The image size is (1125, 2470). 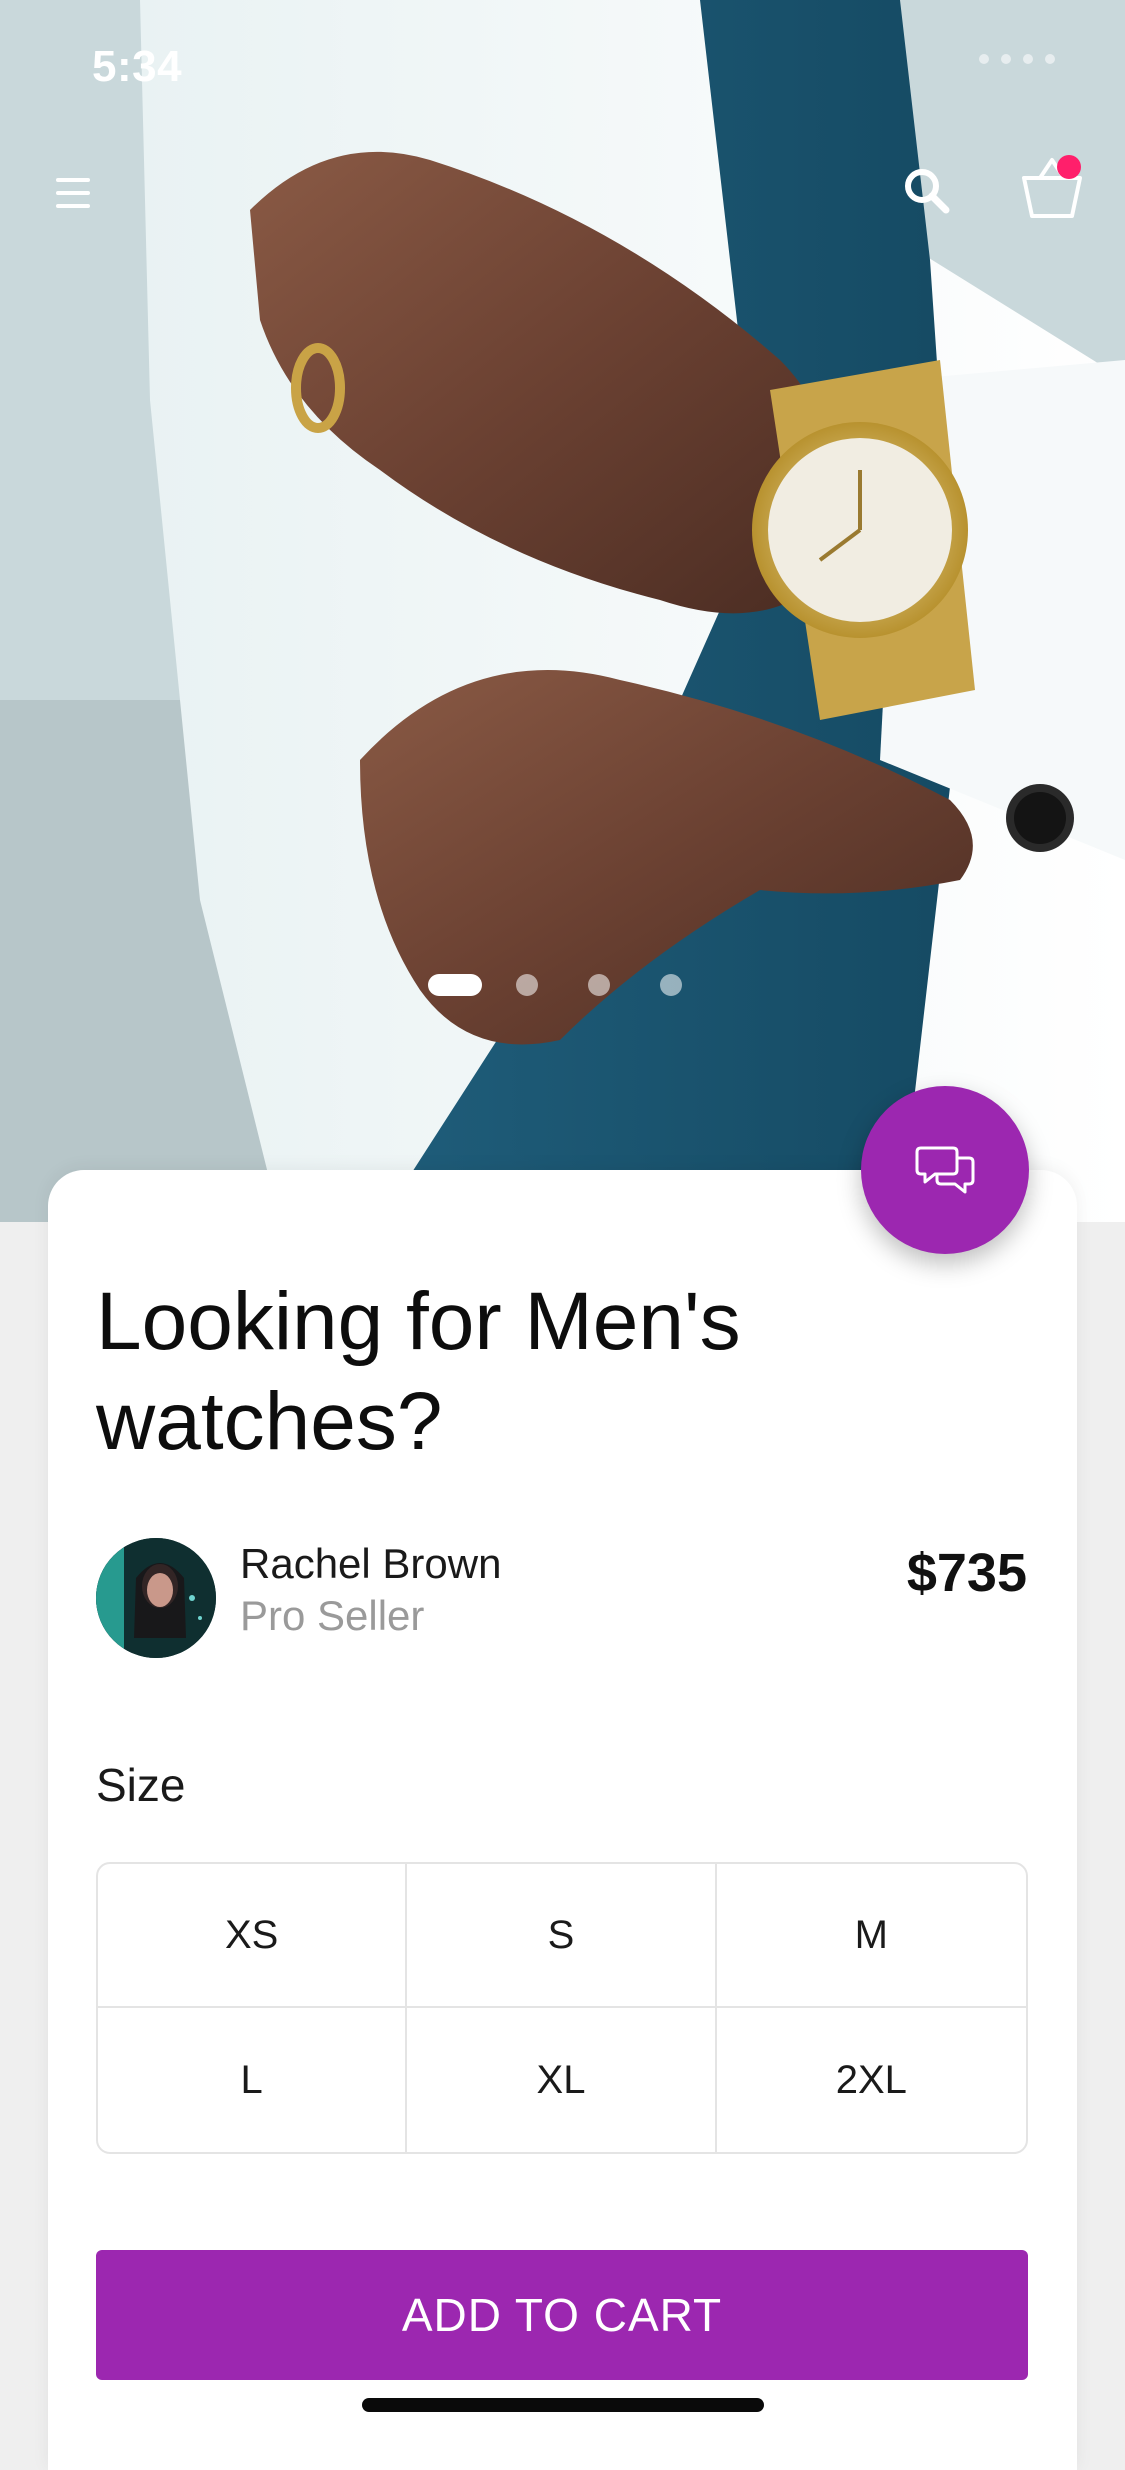 I want to click on search-icon, so click(x=926, y=190).